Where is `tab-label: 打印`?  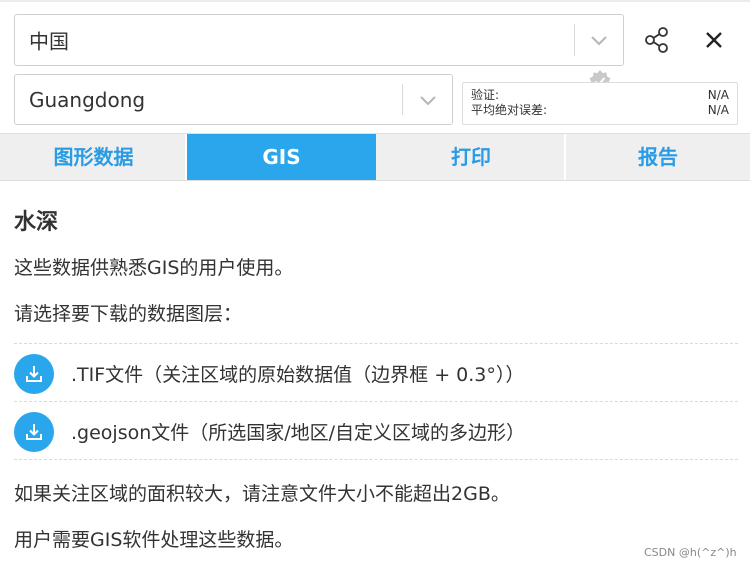 tab-label: 打印 is located at coordinates (471, 157).